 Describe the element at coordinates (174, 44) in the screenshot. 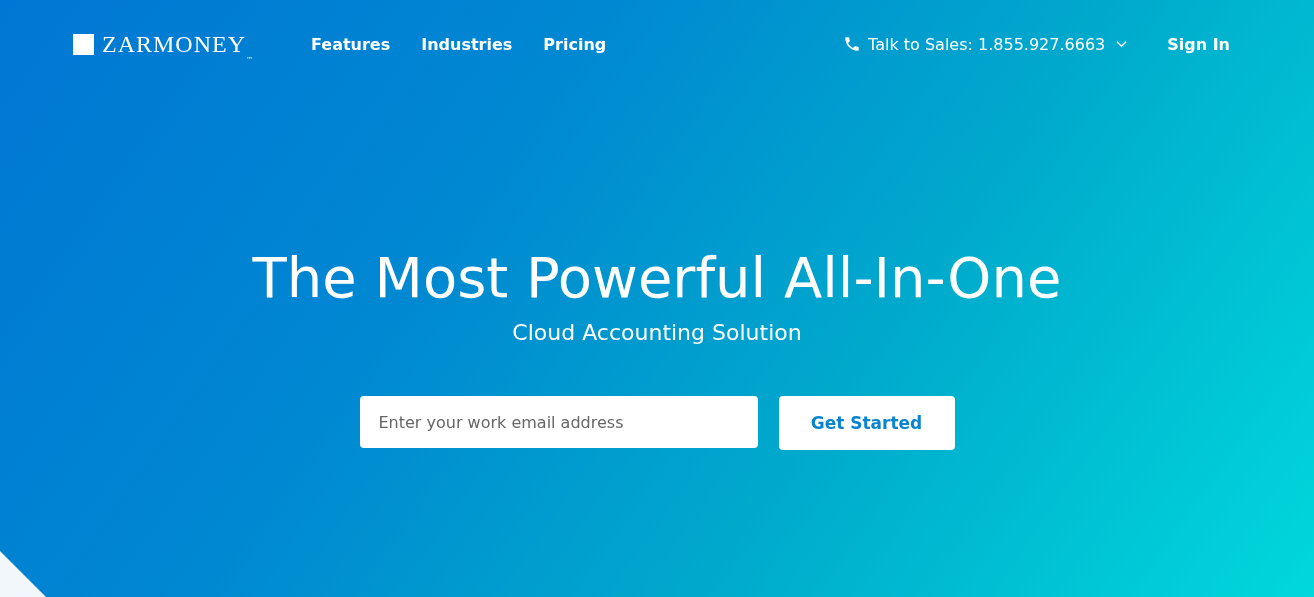

I see `logo-text: ZARMONEY` at that location.